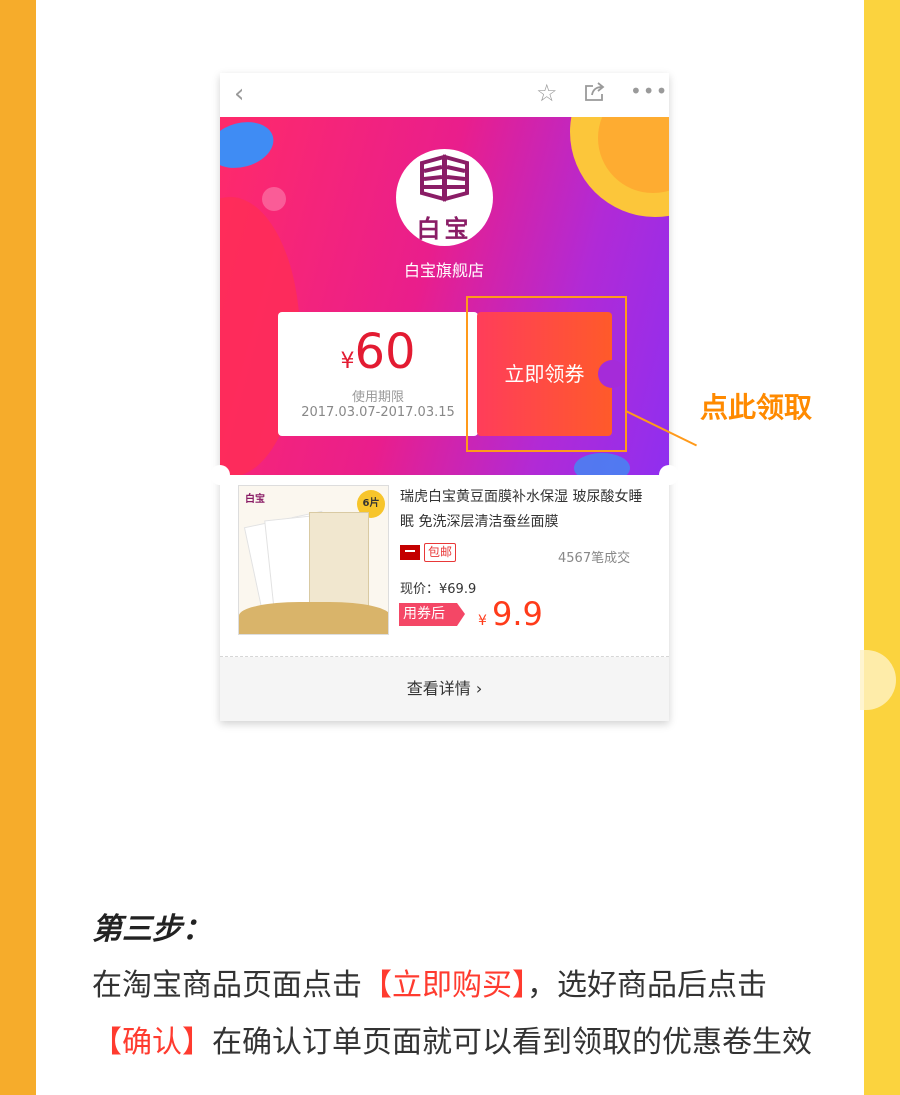 Image resolution: width=900 pixels, height=1095 pixels. I want to click on decor-bubble, so click(274, 199).